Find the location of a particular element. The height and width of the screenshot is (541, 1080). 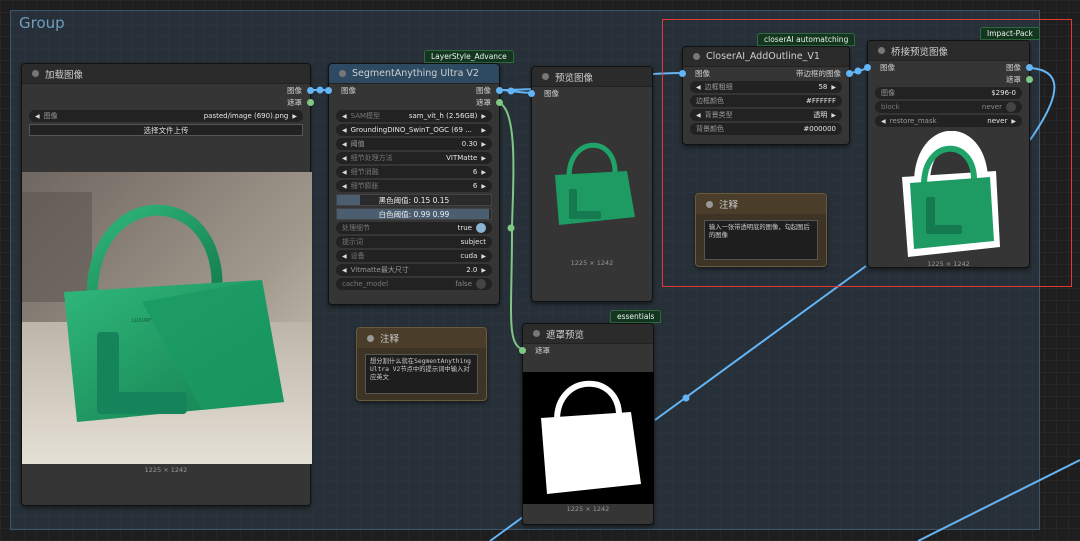

note-text: 输入一张带透明底的图像，勾起图后的图像 is located at coordinates (761, 240).